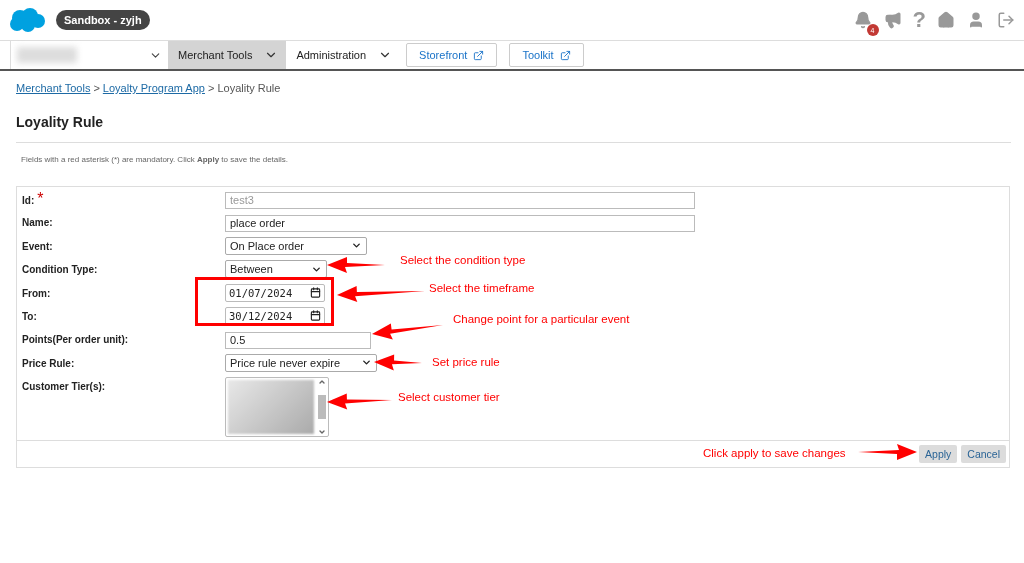 This screenshot has width=1024, height=563. I want to click on field-label: Event:, so click(37, 245).